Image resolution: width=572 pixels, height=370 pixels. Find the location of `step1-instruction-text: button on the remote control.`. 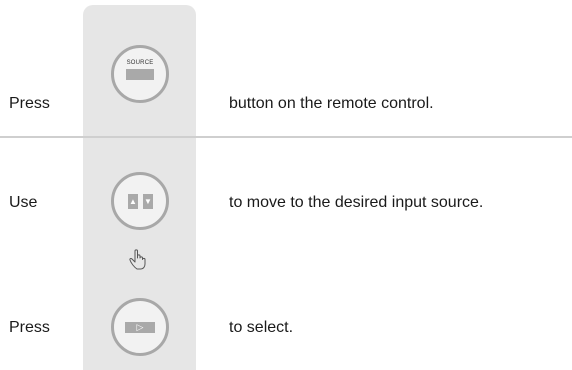

step1-instruction-text: button on the remote control. is located at coordinates (331, 103).